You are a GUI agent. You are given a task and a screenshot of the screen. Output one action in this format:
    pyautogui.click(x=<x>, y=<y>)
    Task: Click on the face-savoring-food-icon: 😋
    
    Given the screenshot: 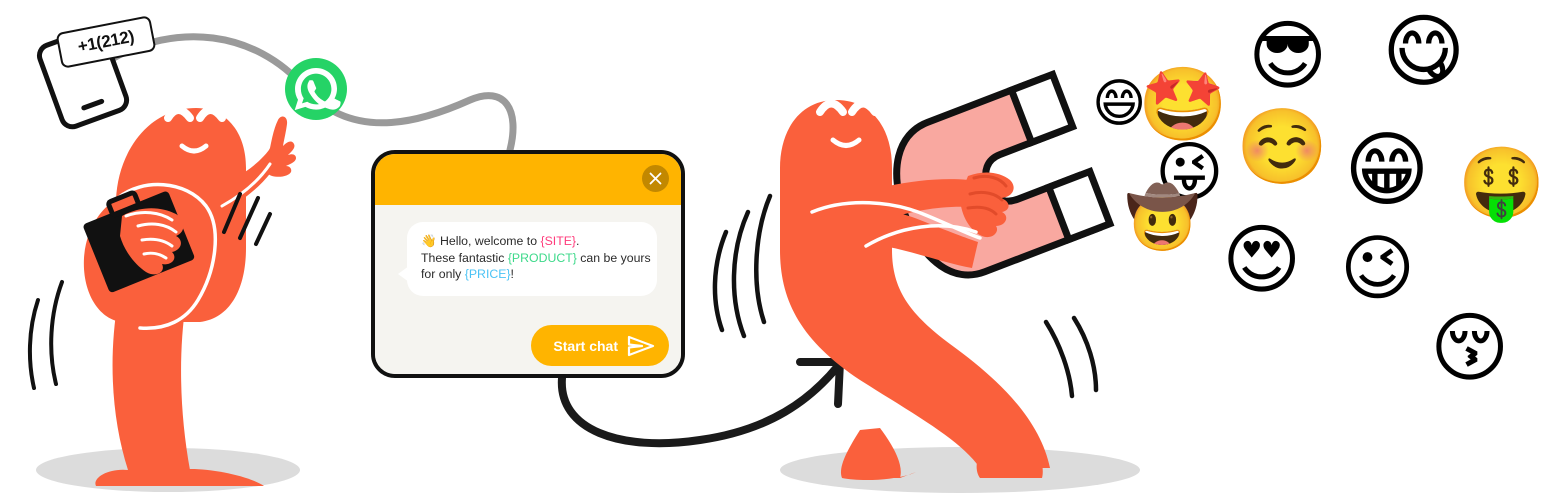 What is the action you would take?
    pyautogui.click(x=1424, y=51)
    